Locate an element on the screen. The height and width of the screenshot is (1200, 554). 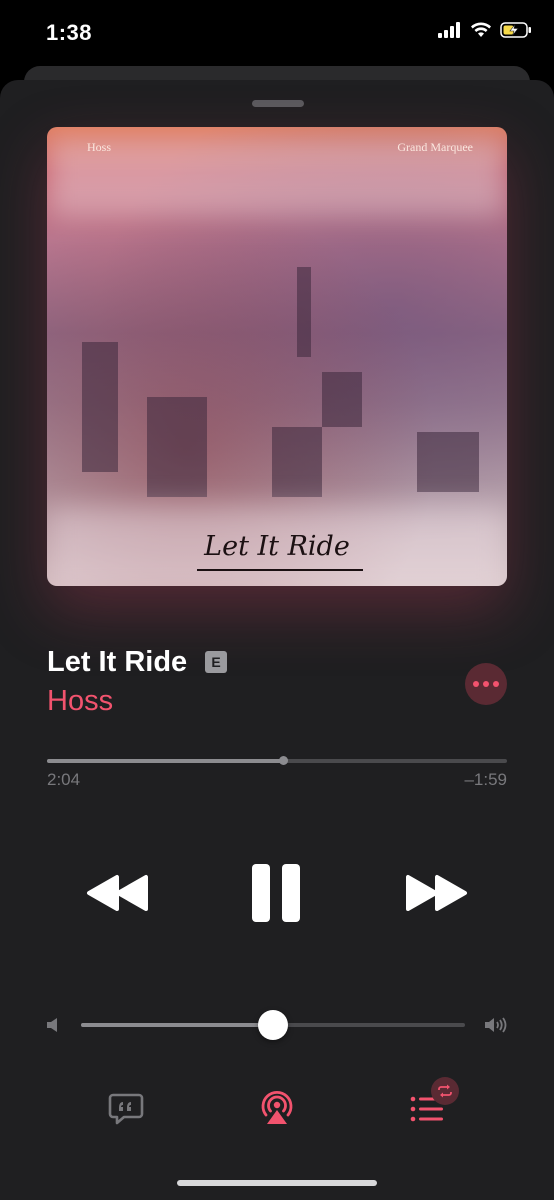
status-icons is located at coordinates (485, 30).